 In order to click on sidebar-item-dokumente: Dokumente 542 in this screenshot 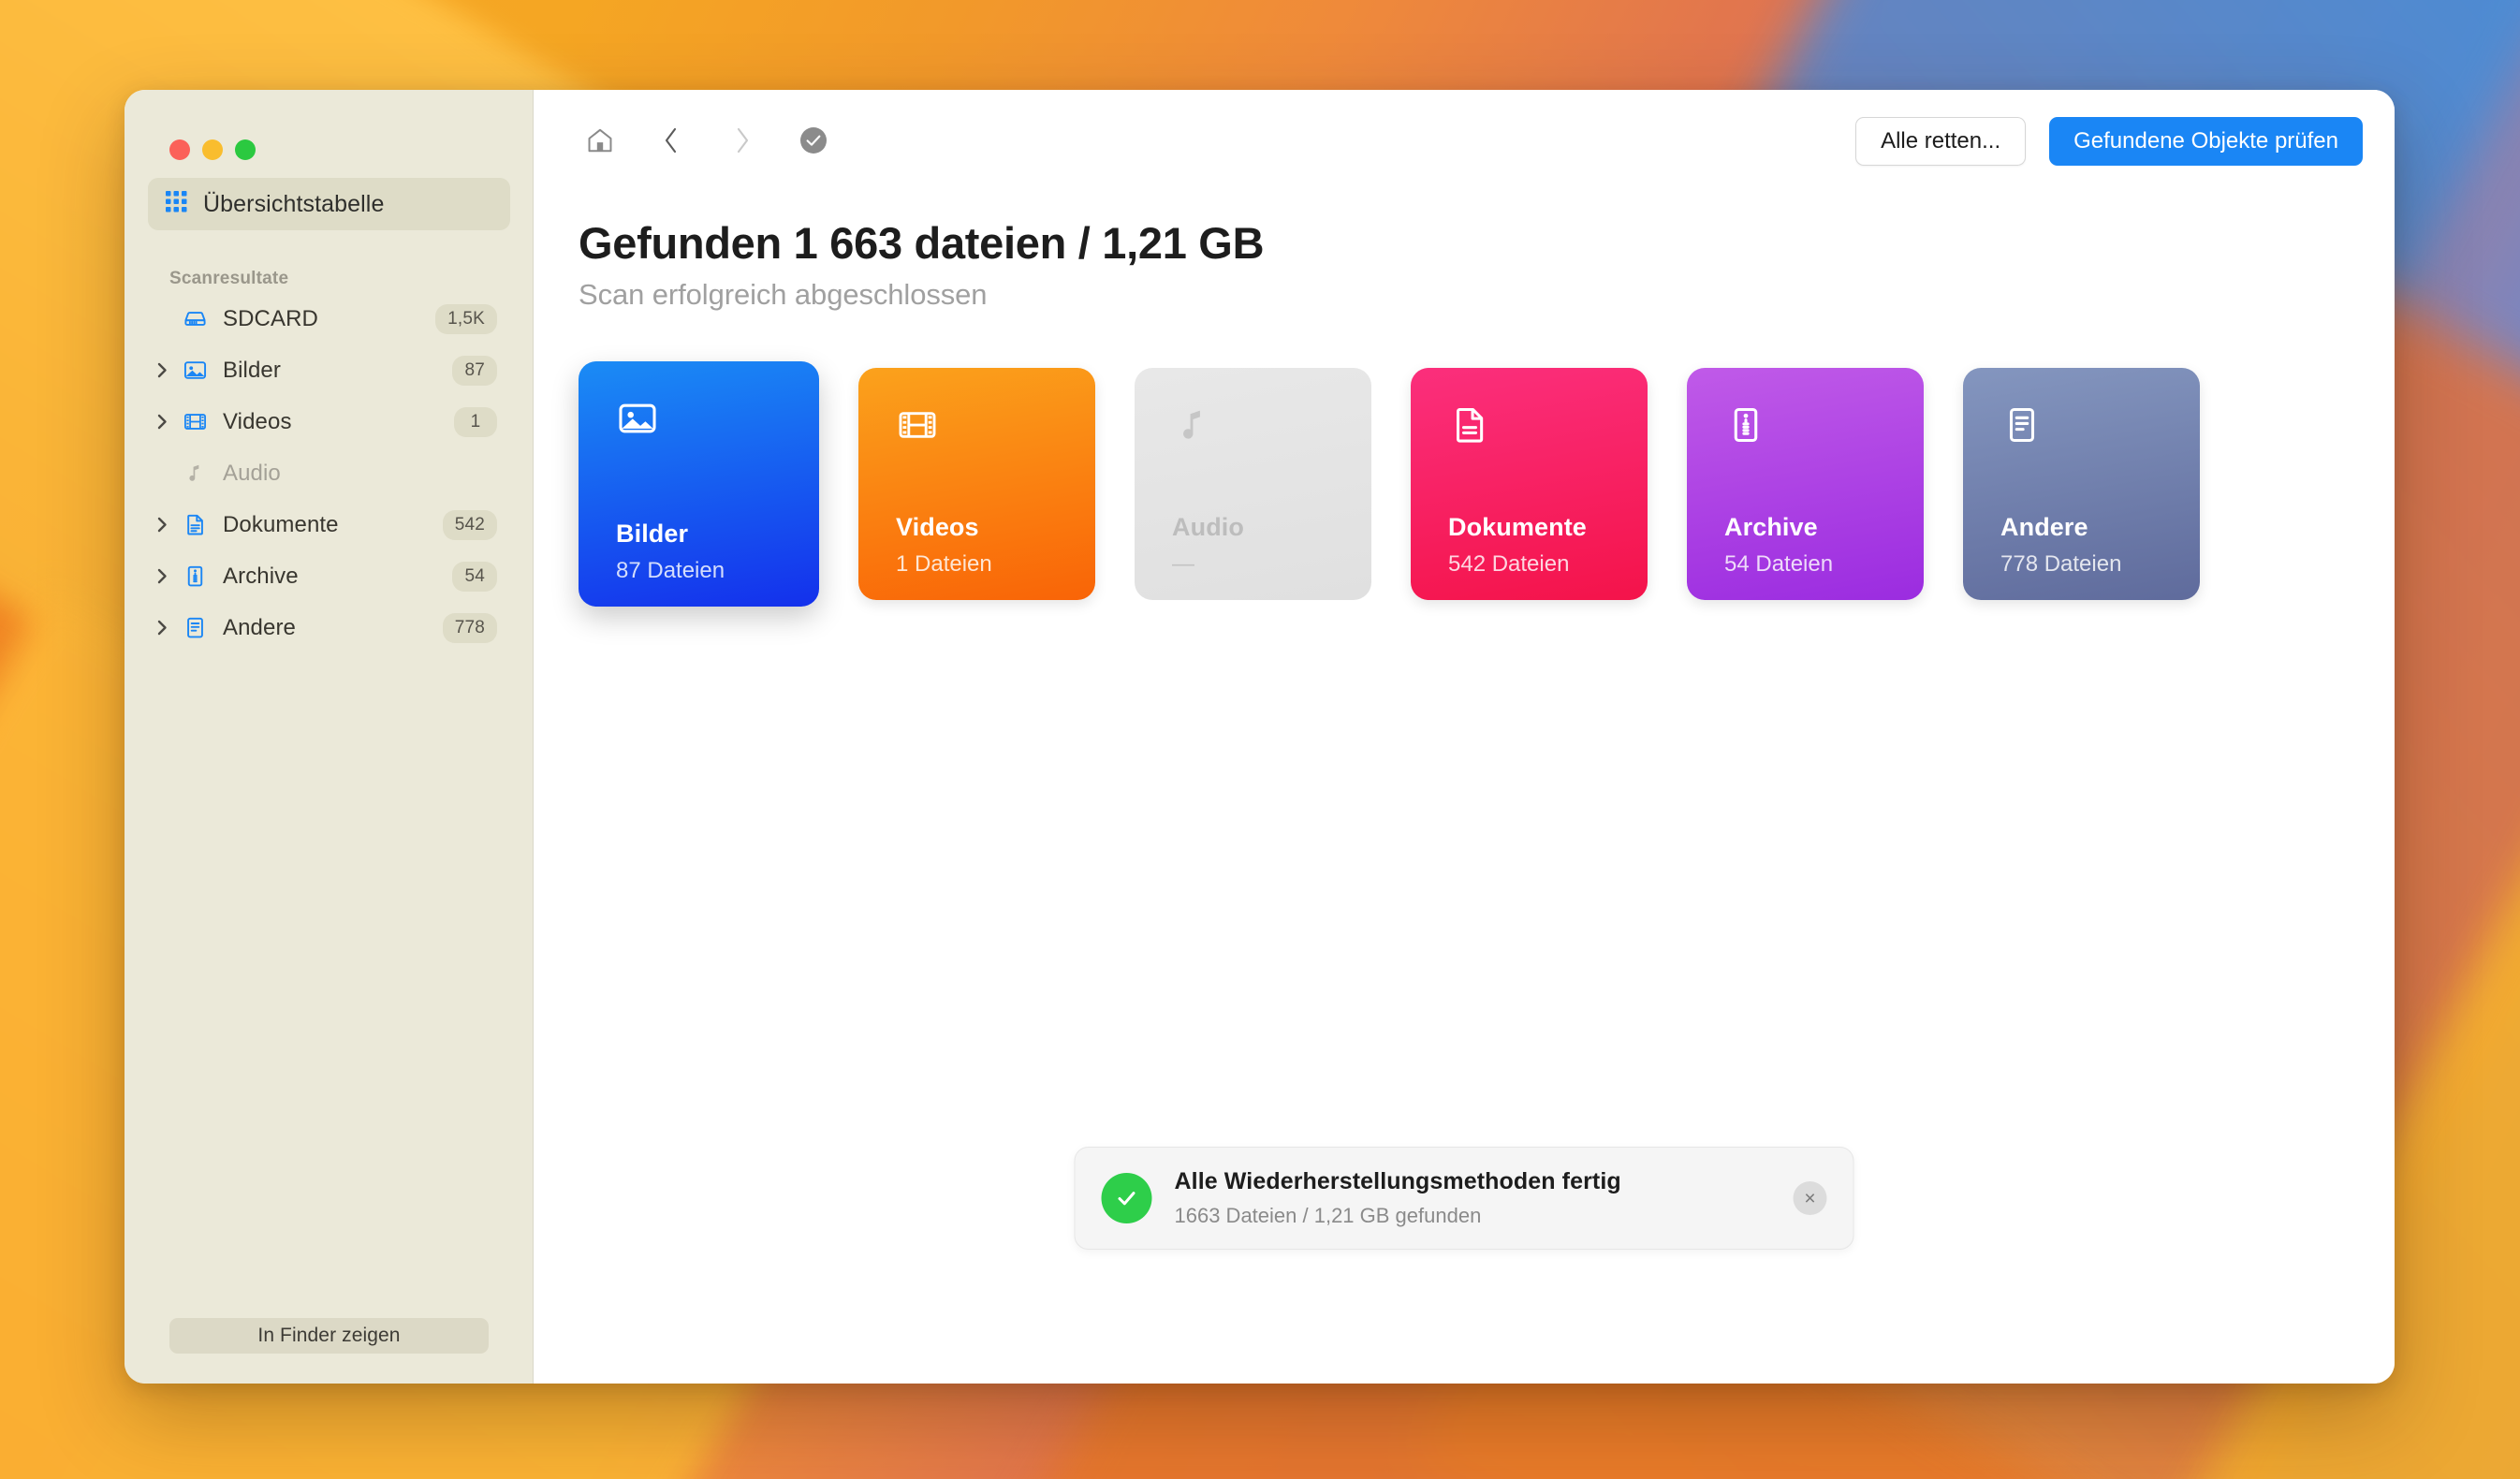, I will do `click(329, 524)`.